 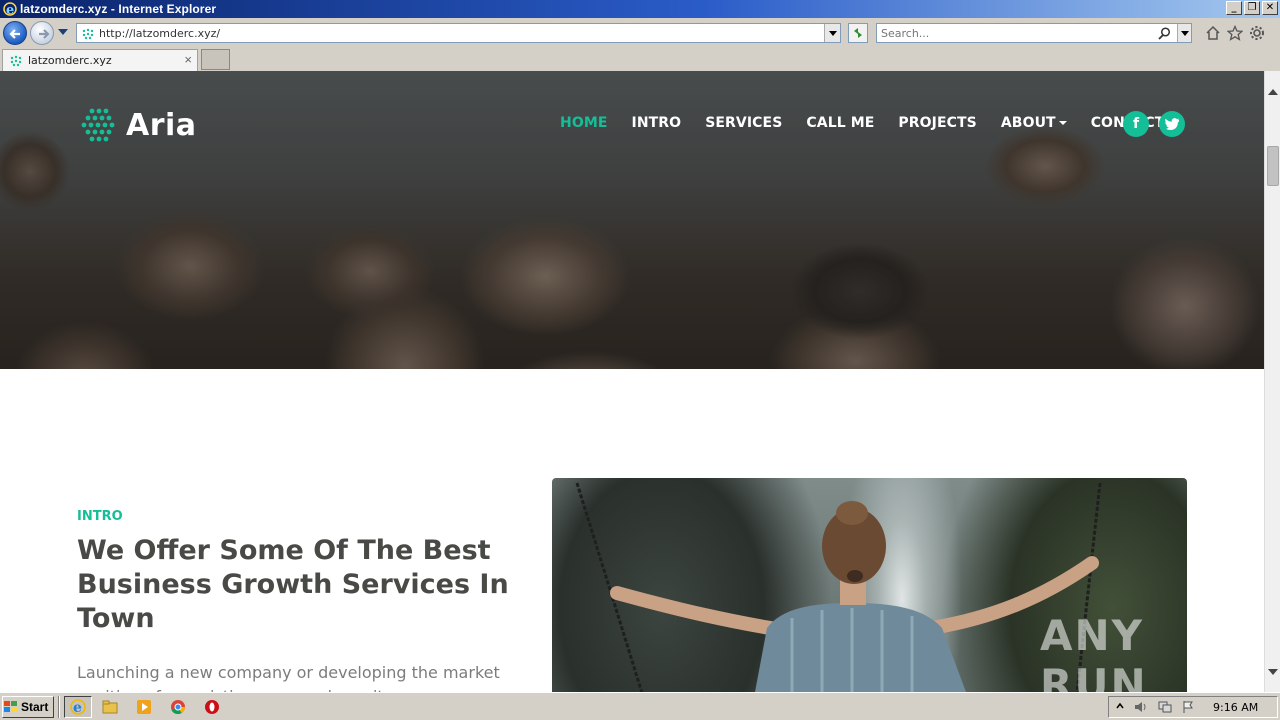 I want to click on arrow-left-icon, so click(x=14, y=34).